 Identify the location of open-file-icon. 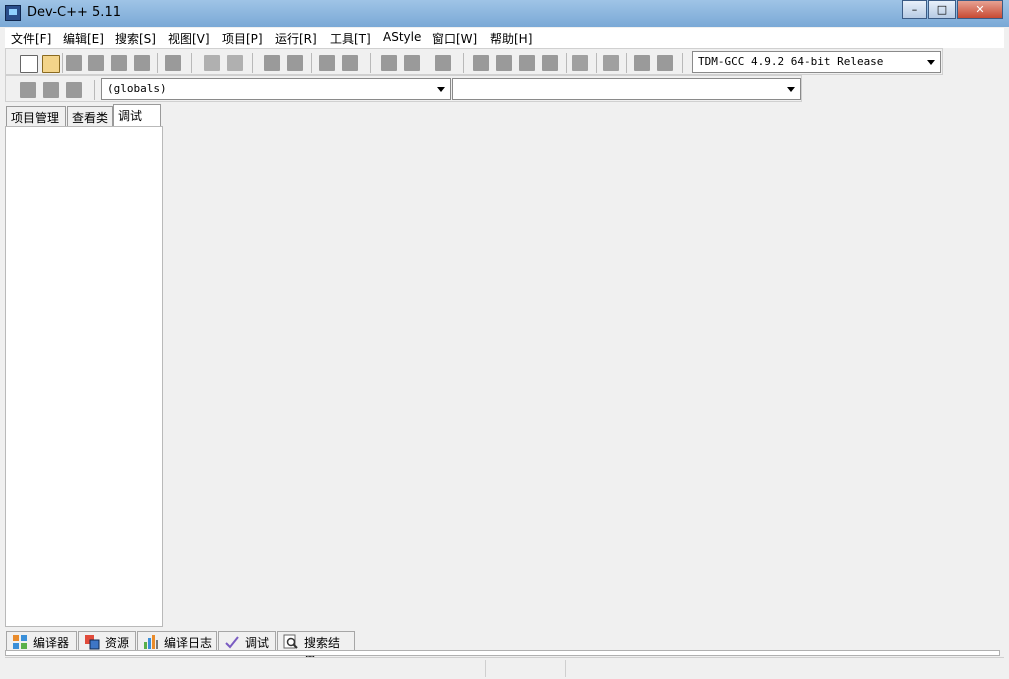
(51, 64).